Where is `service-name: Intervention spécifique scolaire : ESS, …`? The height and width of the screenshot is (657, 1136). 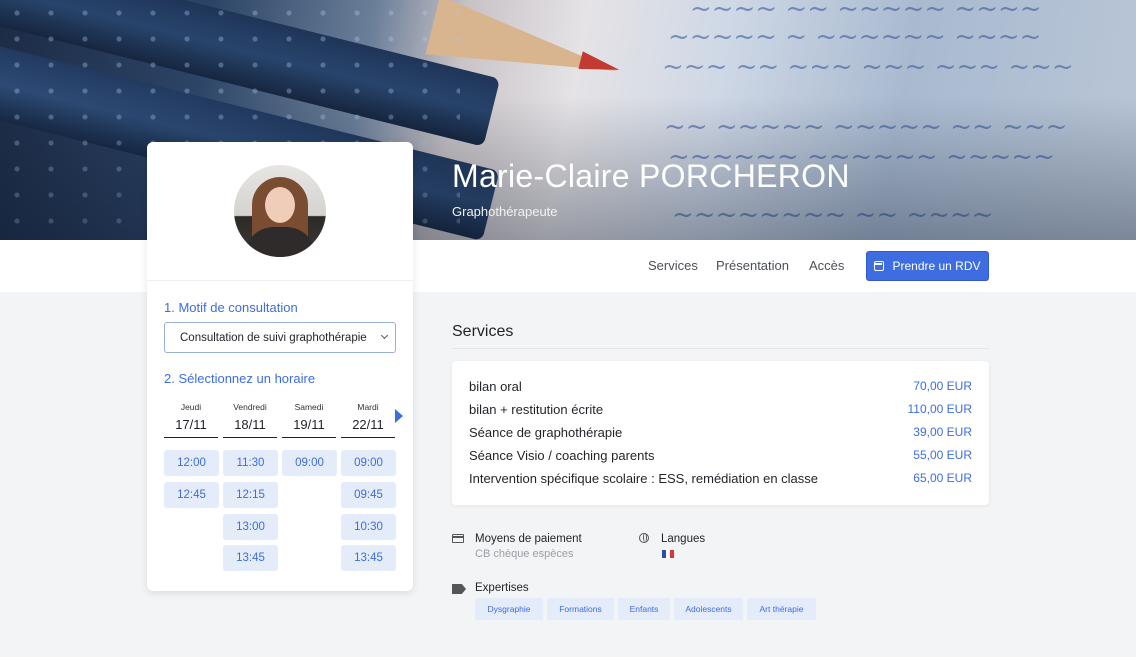 service-name: Intervention spécifique scolaire : ESS, … is located at coordinates (644, 478).